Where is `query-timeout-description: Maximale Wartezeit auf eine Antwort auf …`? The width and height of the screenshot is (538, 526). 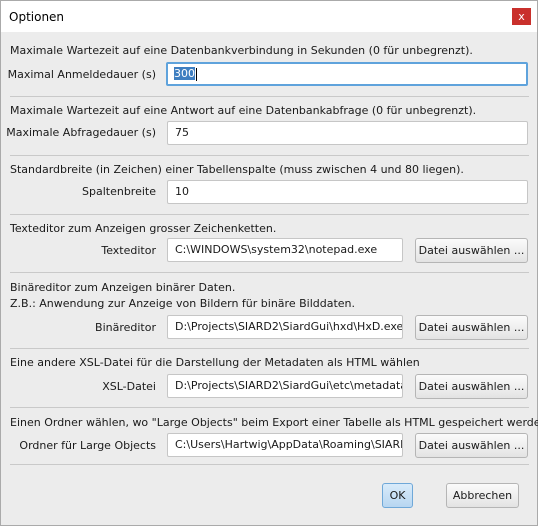 query-timeout-description: Maximale Wartezeit auf eine Antwort auf … is located at coordinates (243, 110).